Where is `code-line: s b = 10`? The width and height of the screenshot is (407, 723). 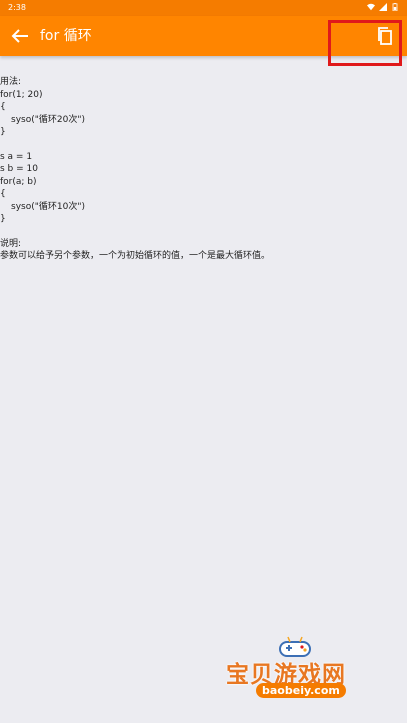 code-line: s b = 10 is located at coordinates (19, 169).